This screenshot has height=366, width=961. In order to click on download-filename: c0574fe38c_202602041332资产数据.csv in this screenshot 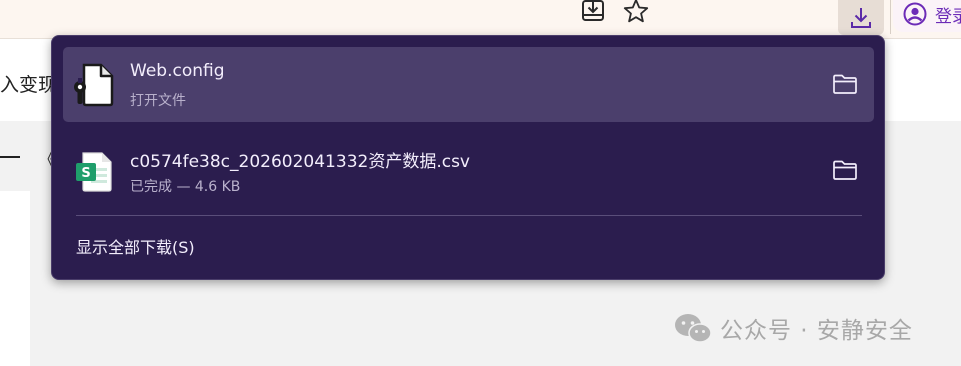, I will do `click(300, 162)`.